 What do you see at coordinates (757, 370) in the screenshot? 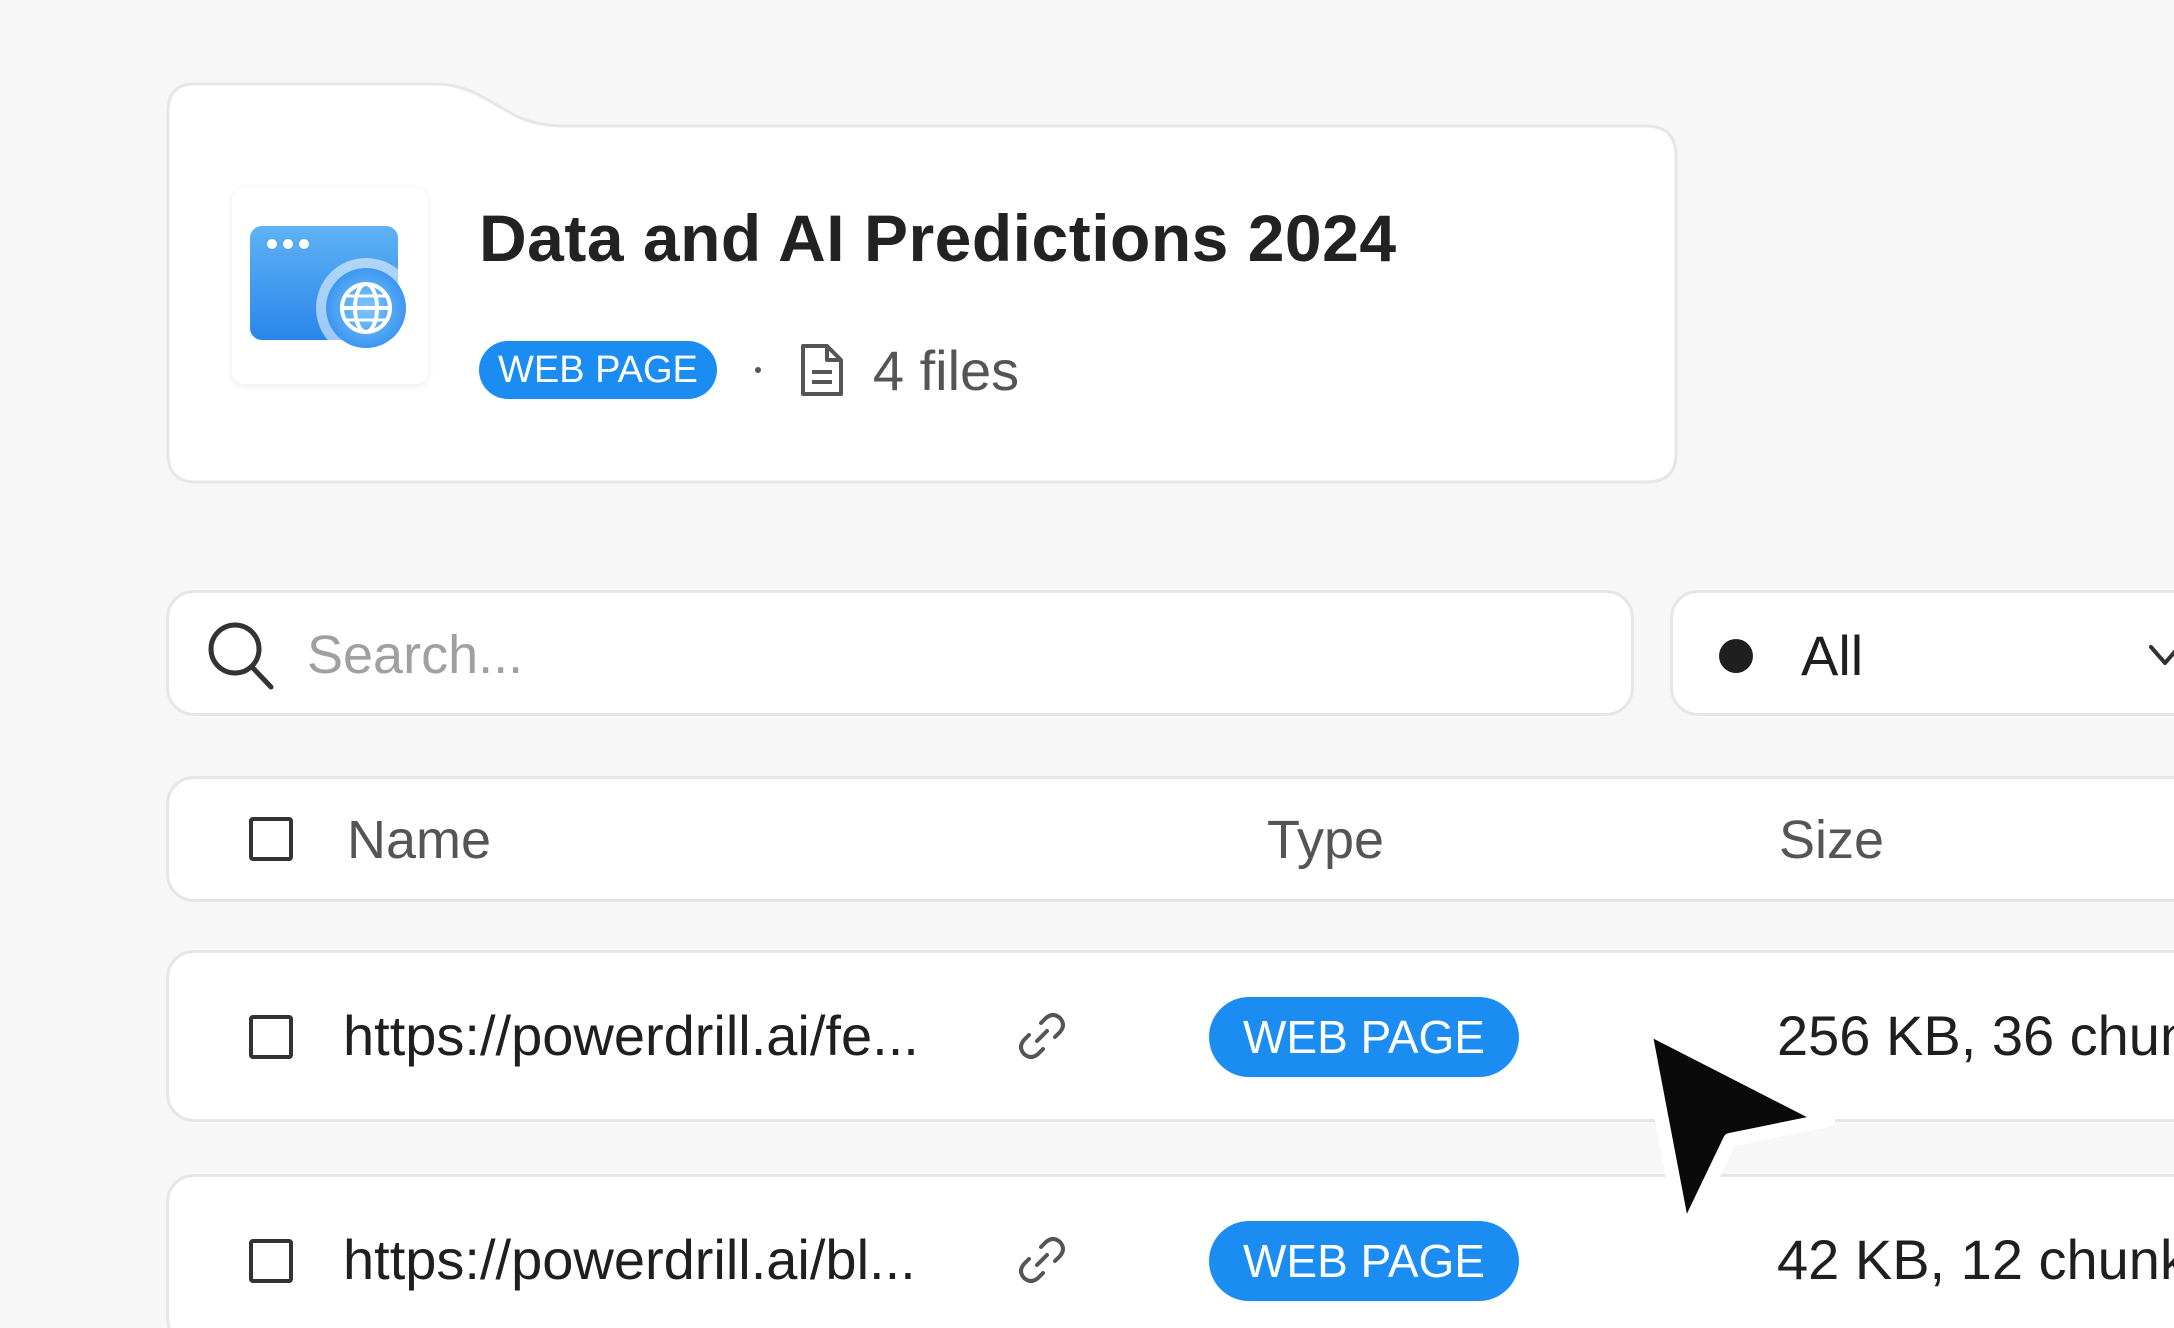
I see `separator-dot` at bounding box center [757, 370].